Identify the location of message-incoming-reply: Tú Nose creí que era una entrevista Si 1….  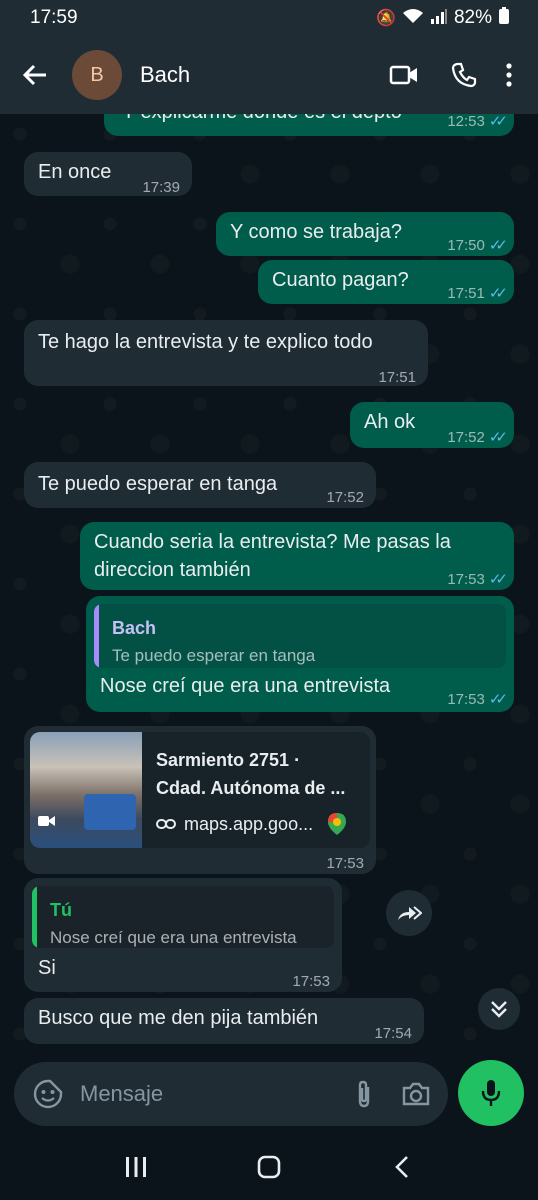
(183, 935).